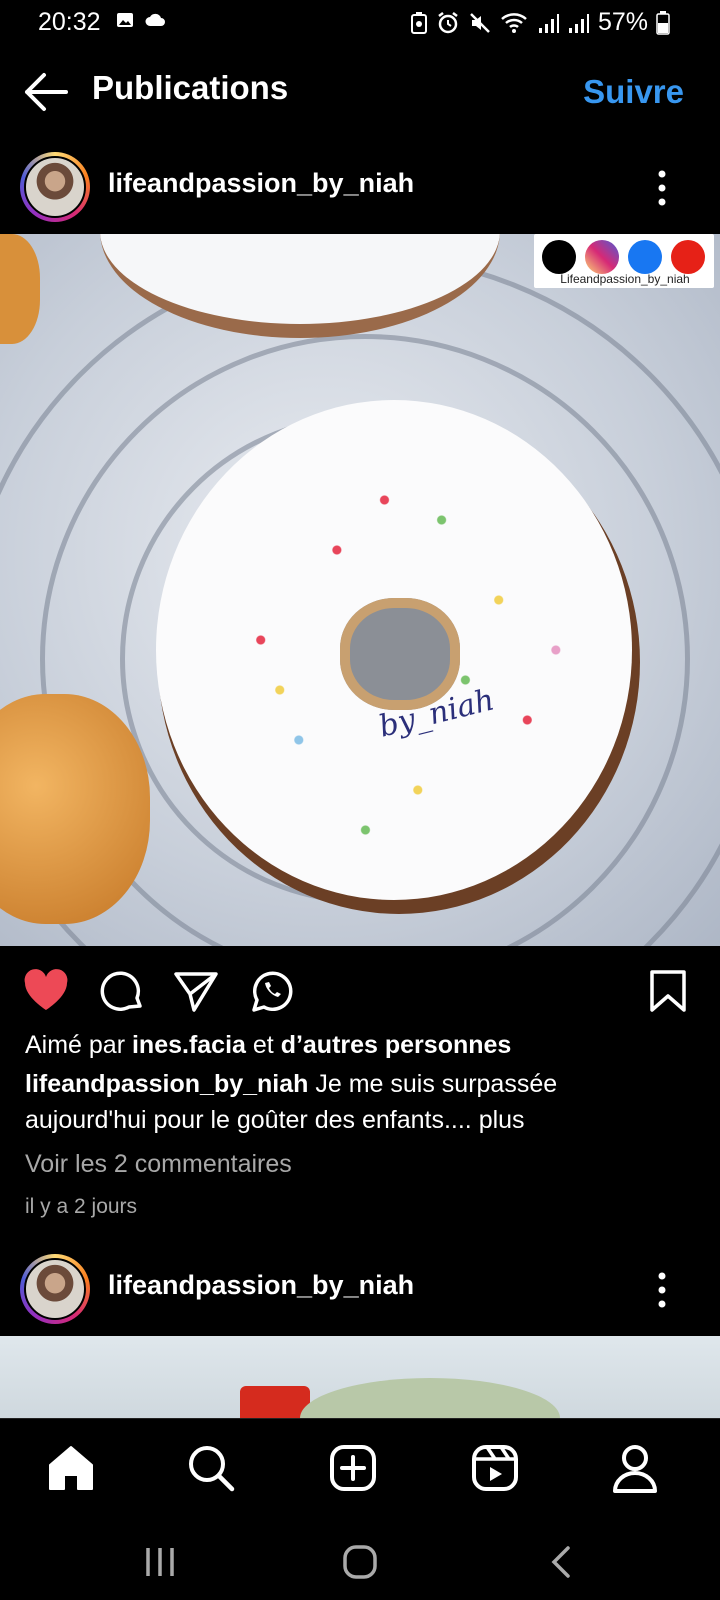 This screenshot has width=720, height=1600. What do you see at coordinates (78, 1045) in the screenshot?
I see `liked-prefix: Aimé par` at bounding box center [78, 1045].